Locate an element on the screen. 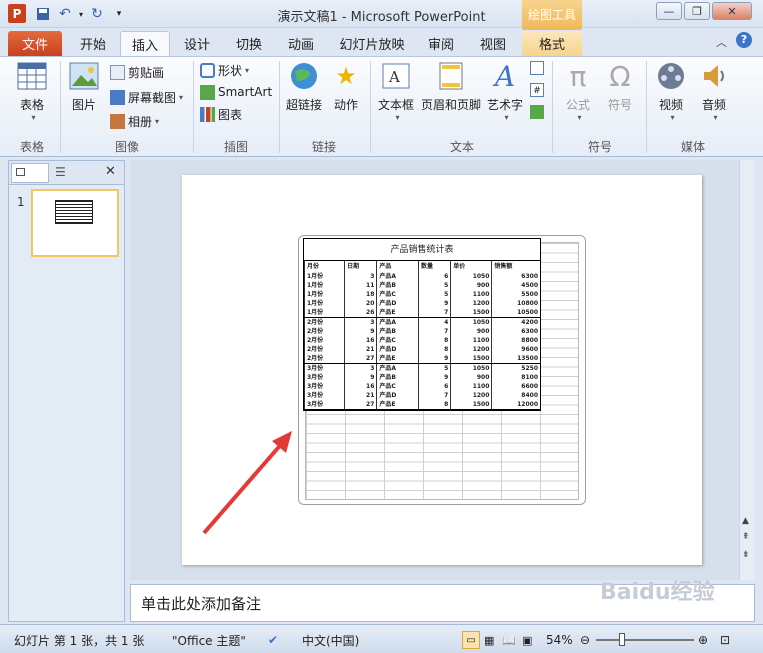  audio-button: 音频 ▾ is located at coordinates (714, 91).